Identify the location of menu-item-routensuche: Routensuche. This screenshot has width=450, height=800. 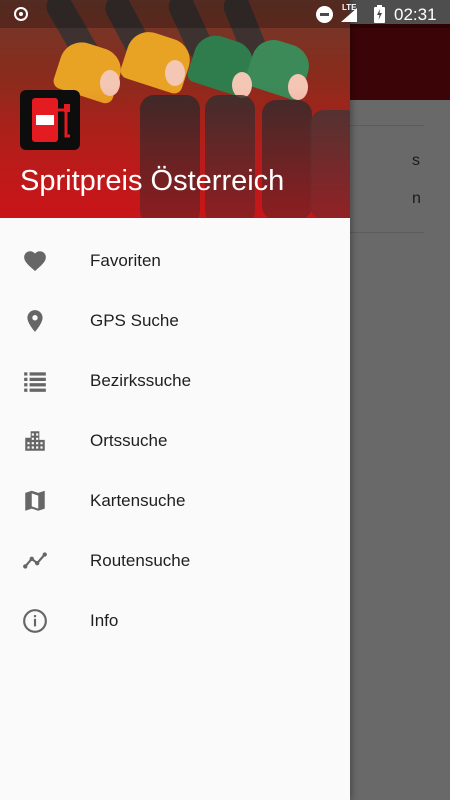
(175, 560).